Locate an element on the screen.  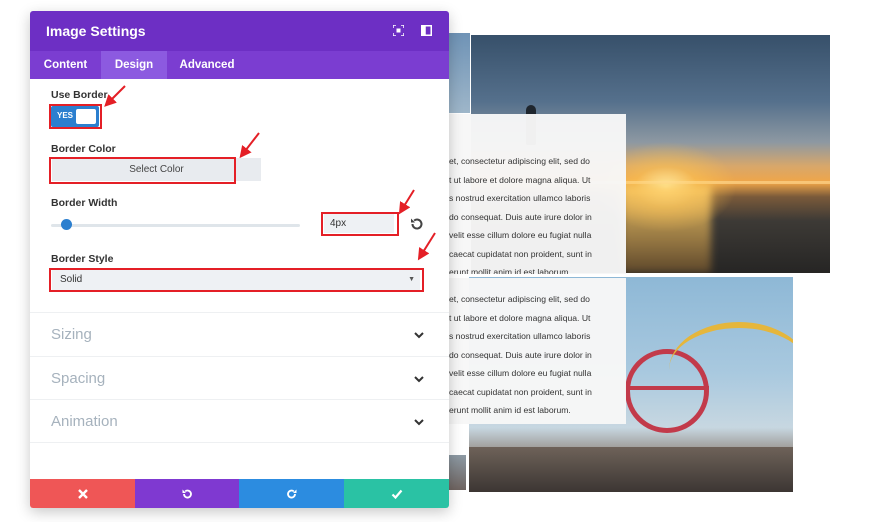
annotation-arrows is located at coordinates (270, 173).